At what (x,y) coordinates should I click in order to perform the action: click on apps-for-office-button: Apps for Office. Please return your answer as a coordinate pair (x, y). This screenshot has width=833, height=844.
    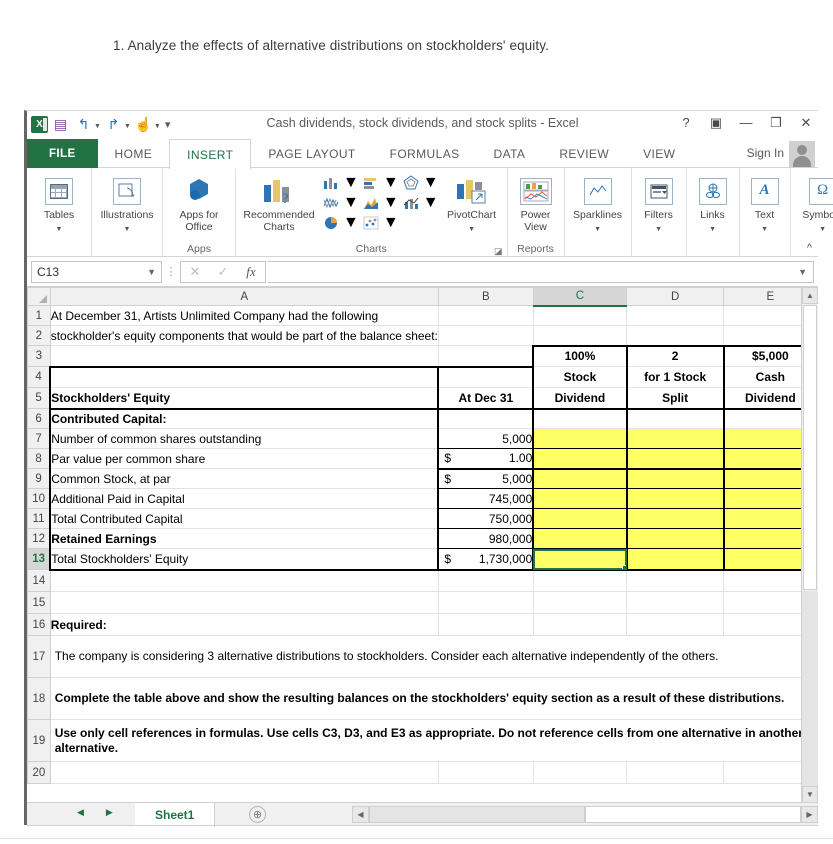
    Looking at the image, I should click on (199, 202).